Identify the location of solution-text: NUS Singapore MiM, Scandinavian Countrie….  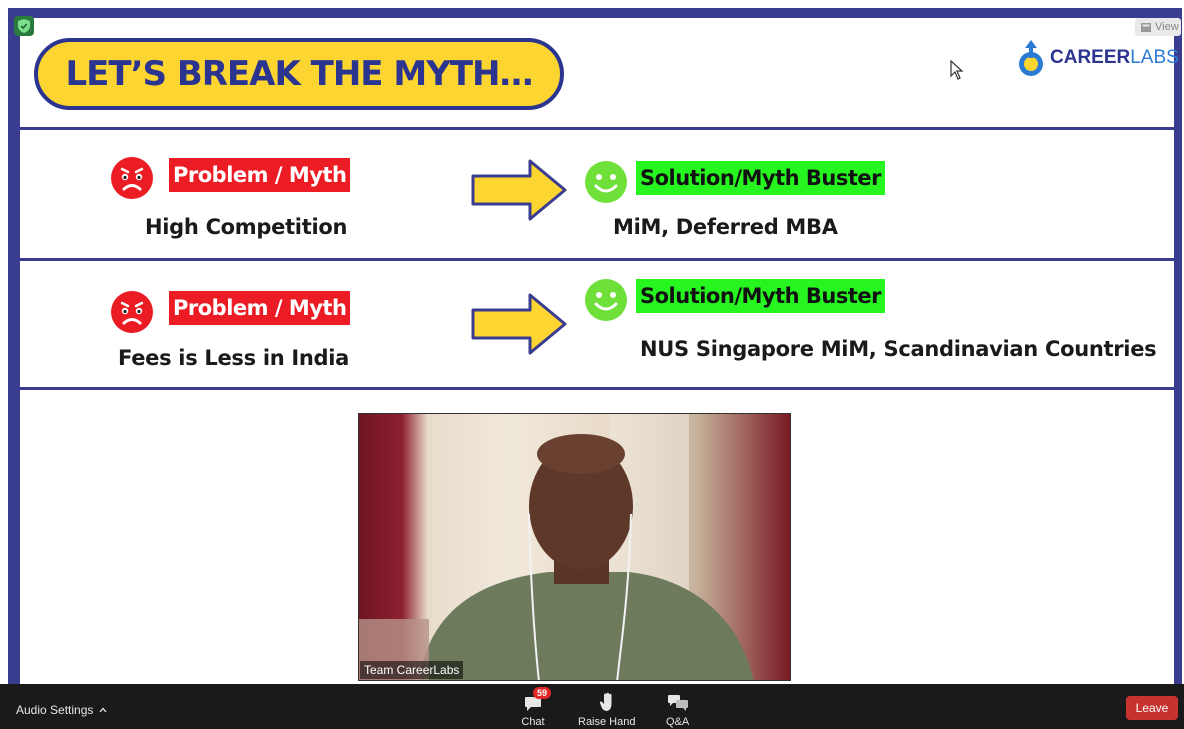
(898, 349).